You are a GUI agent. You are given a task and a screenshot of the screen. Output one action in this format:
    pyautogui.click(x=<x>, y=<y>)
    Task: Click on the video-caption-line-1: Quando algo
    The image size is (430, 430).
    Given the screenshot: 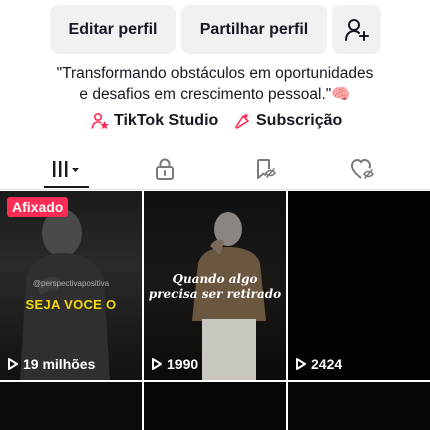 What is the action you would take?
    pyautogui.click(x=215, y=279)
    